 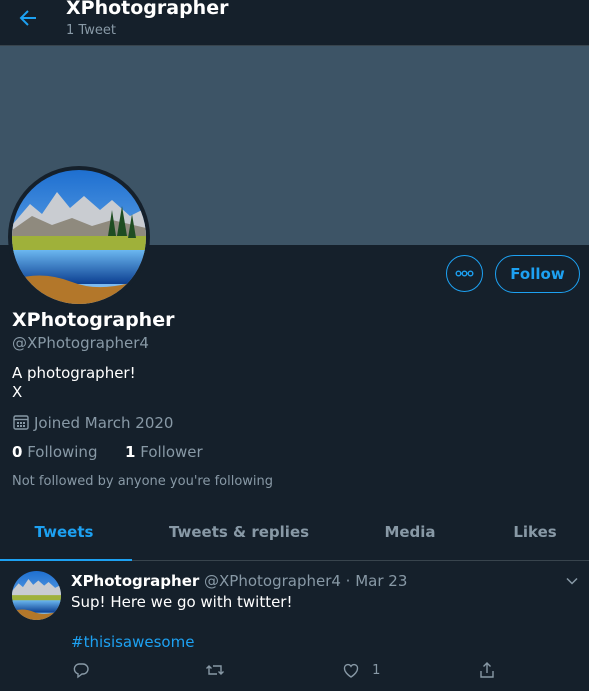 I want to click on tweet-avatar, so click(x=36, y=595).